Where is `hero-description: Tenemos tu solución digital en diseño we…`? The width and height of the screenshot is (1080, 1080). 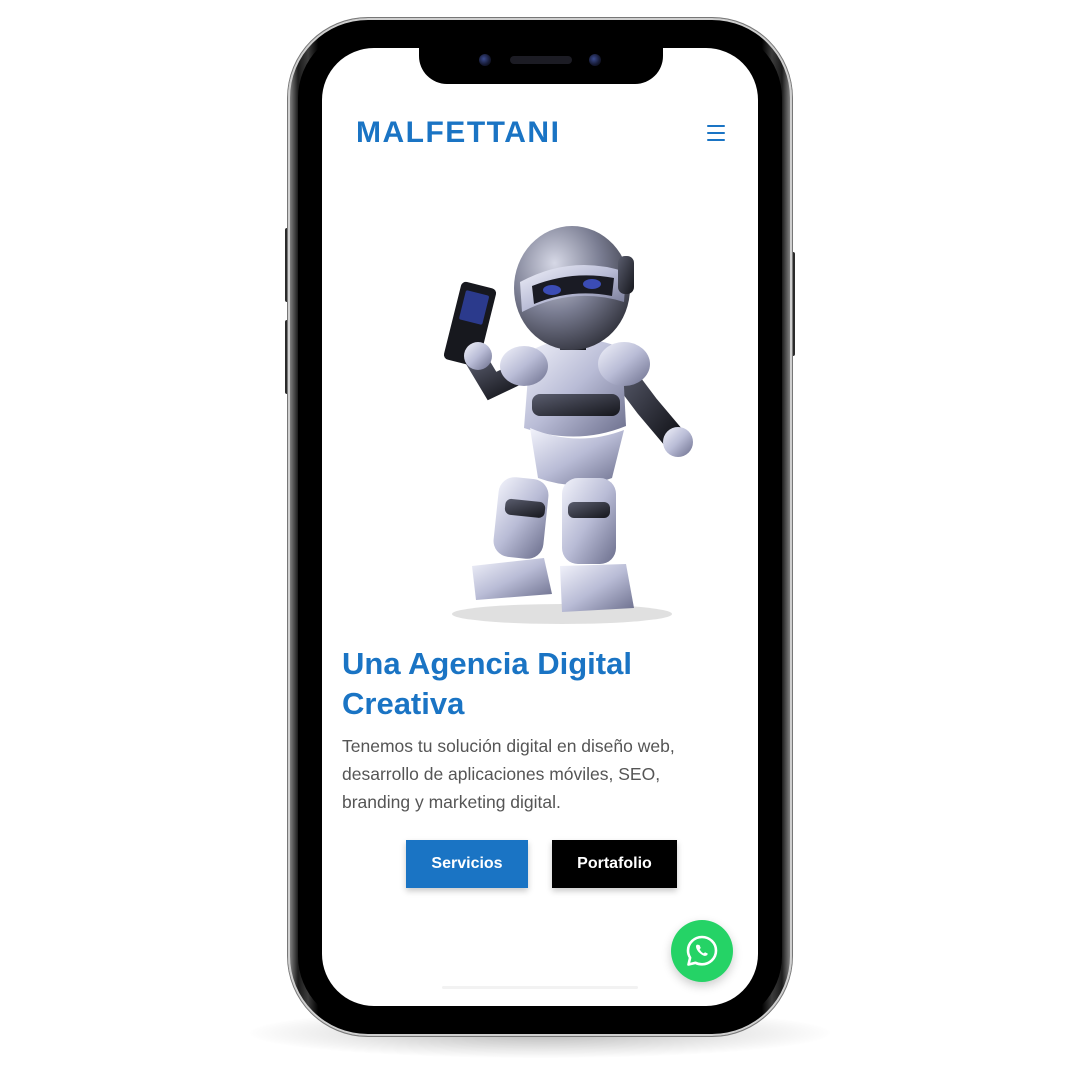
hero-description: Tenemos tu solución digital en diseño we… is located at coordinates (508, 774).